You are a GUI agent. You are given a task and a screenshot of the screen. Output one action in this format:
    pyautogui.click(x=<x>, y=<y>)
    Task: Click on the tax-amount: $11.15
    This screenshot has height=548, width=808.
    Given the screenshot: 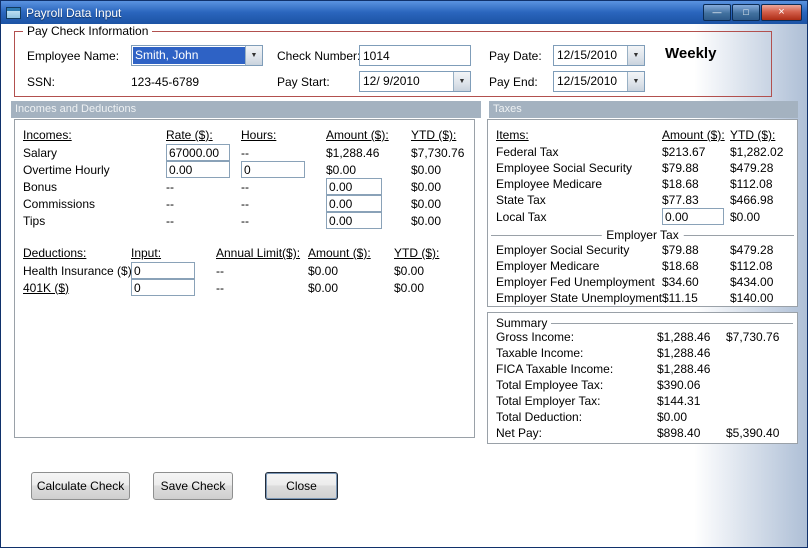 What is the action you would take?
    pyautogui.click(x=680, y=298)
    